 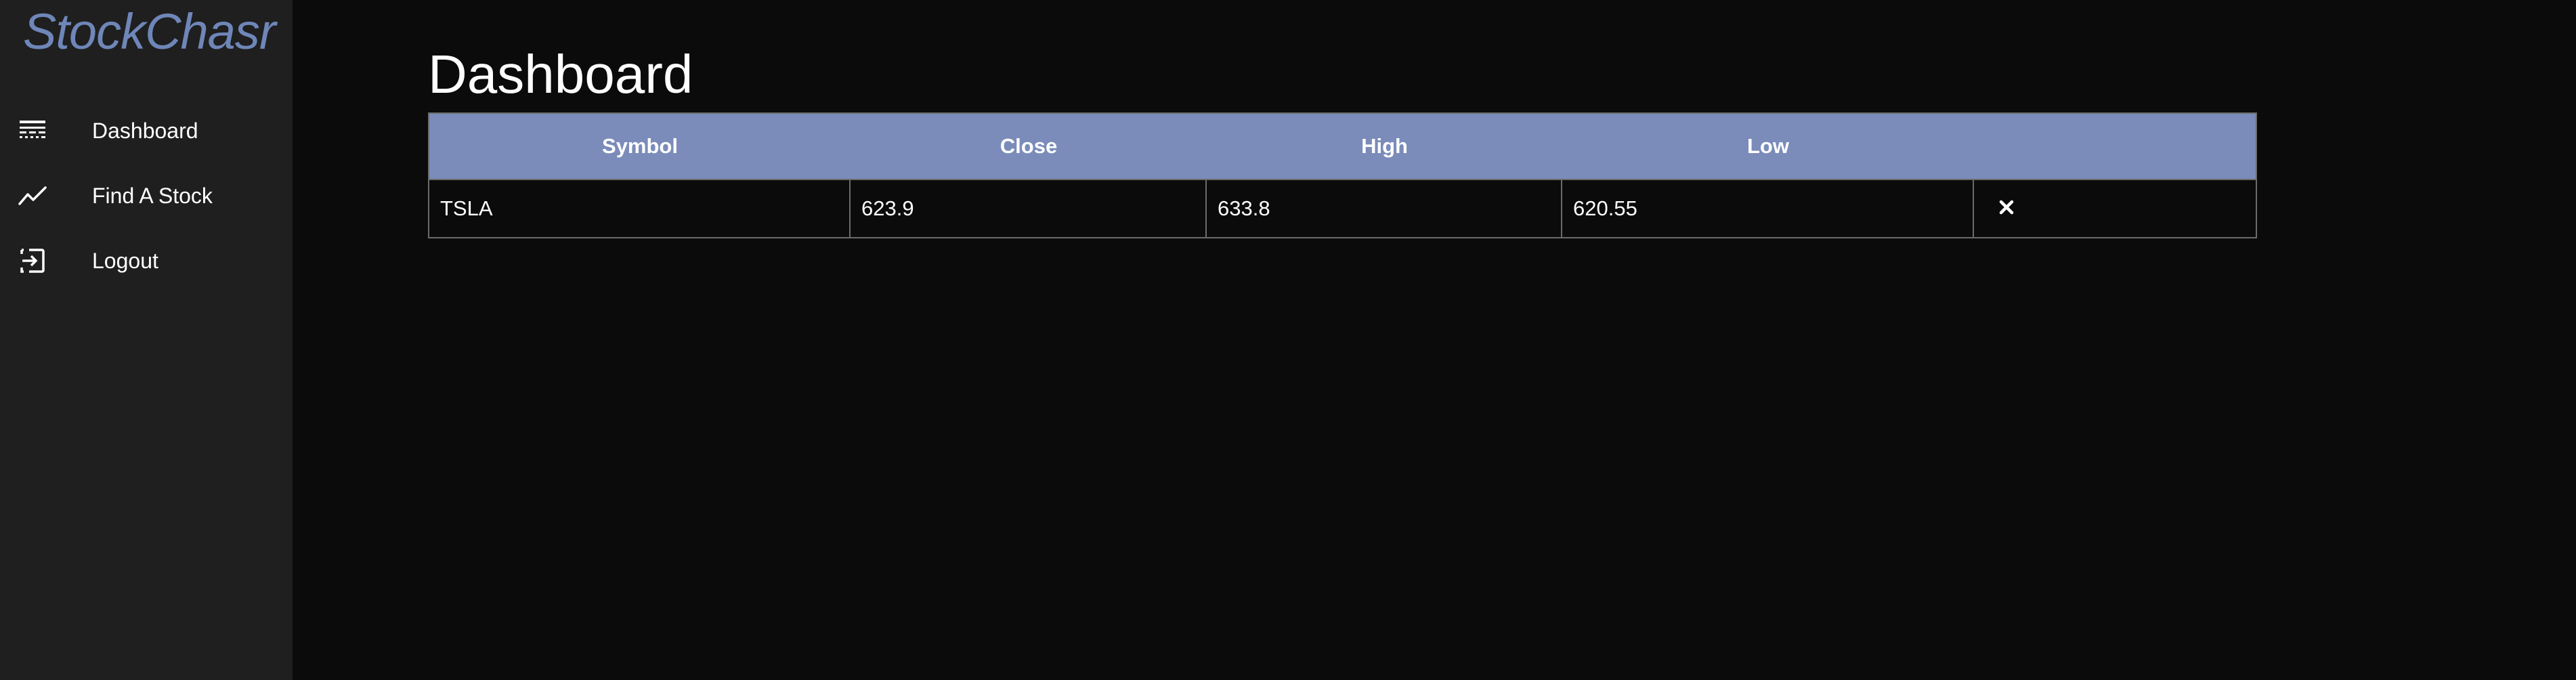 What do you see at coordinates (1768, 146) in the screenshot?
I see `column-header-low: Low` at bounding box center [1768, 146].